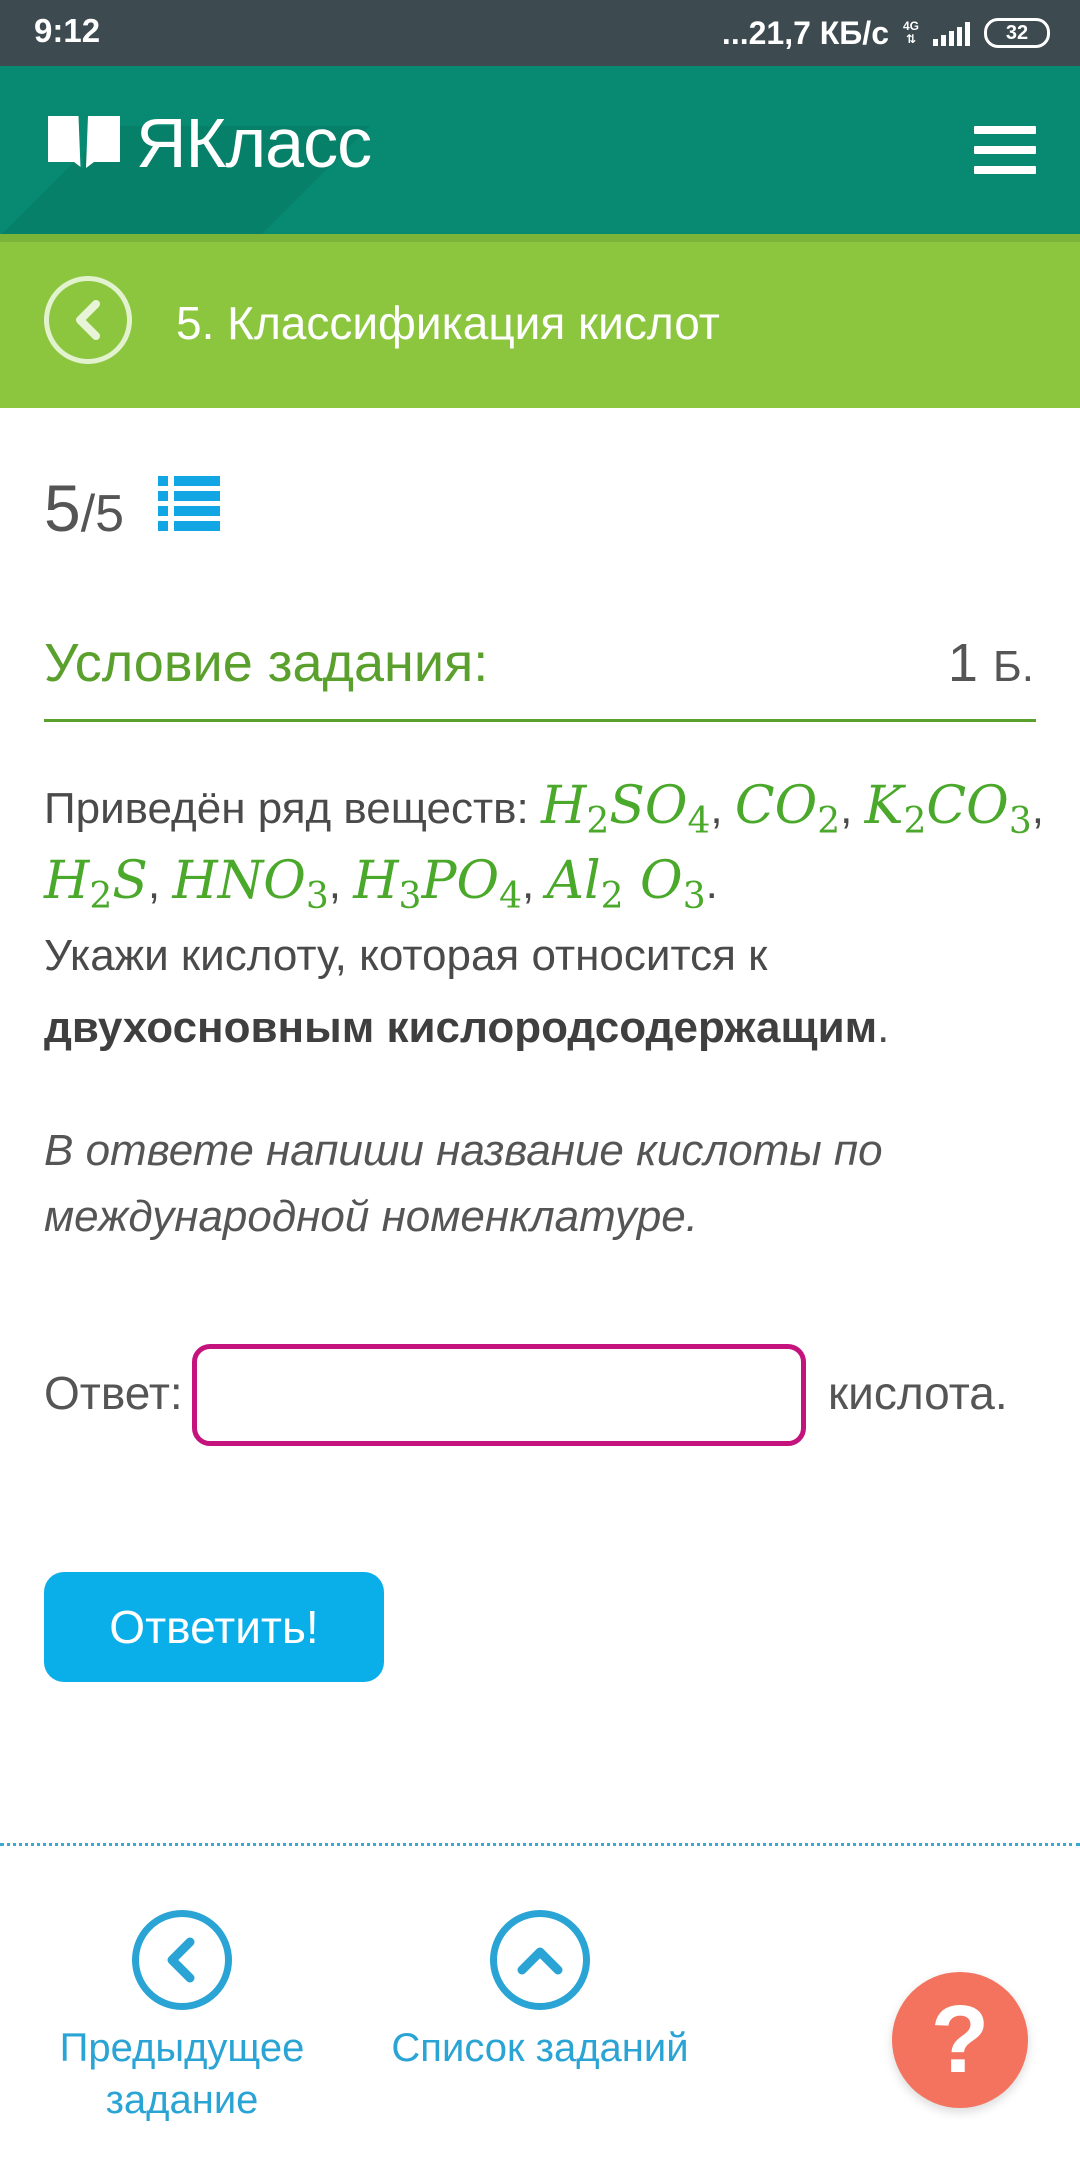 This screenshot has width=1080, height=2160. I want to click on topic-title: 5. Классификация кислот, so click(448, 323).